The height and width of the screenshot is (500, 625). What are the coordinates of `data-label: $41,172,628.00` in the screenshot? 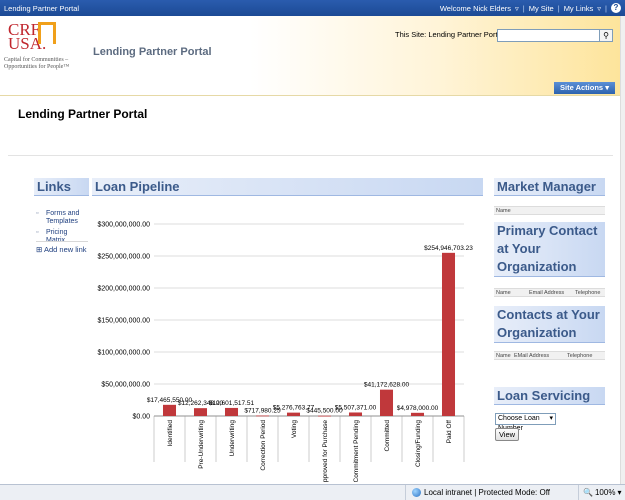 It's located at (387, 385).